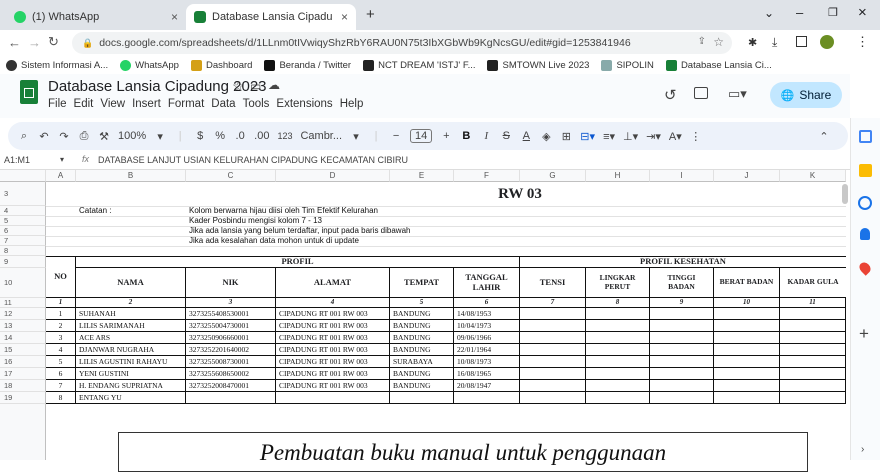 The image size is (880, 473). What do you see at coordinates (23, 211) in the screenshot?
I see `row-header: 4` at bounding box center [23, 211].